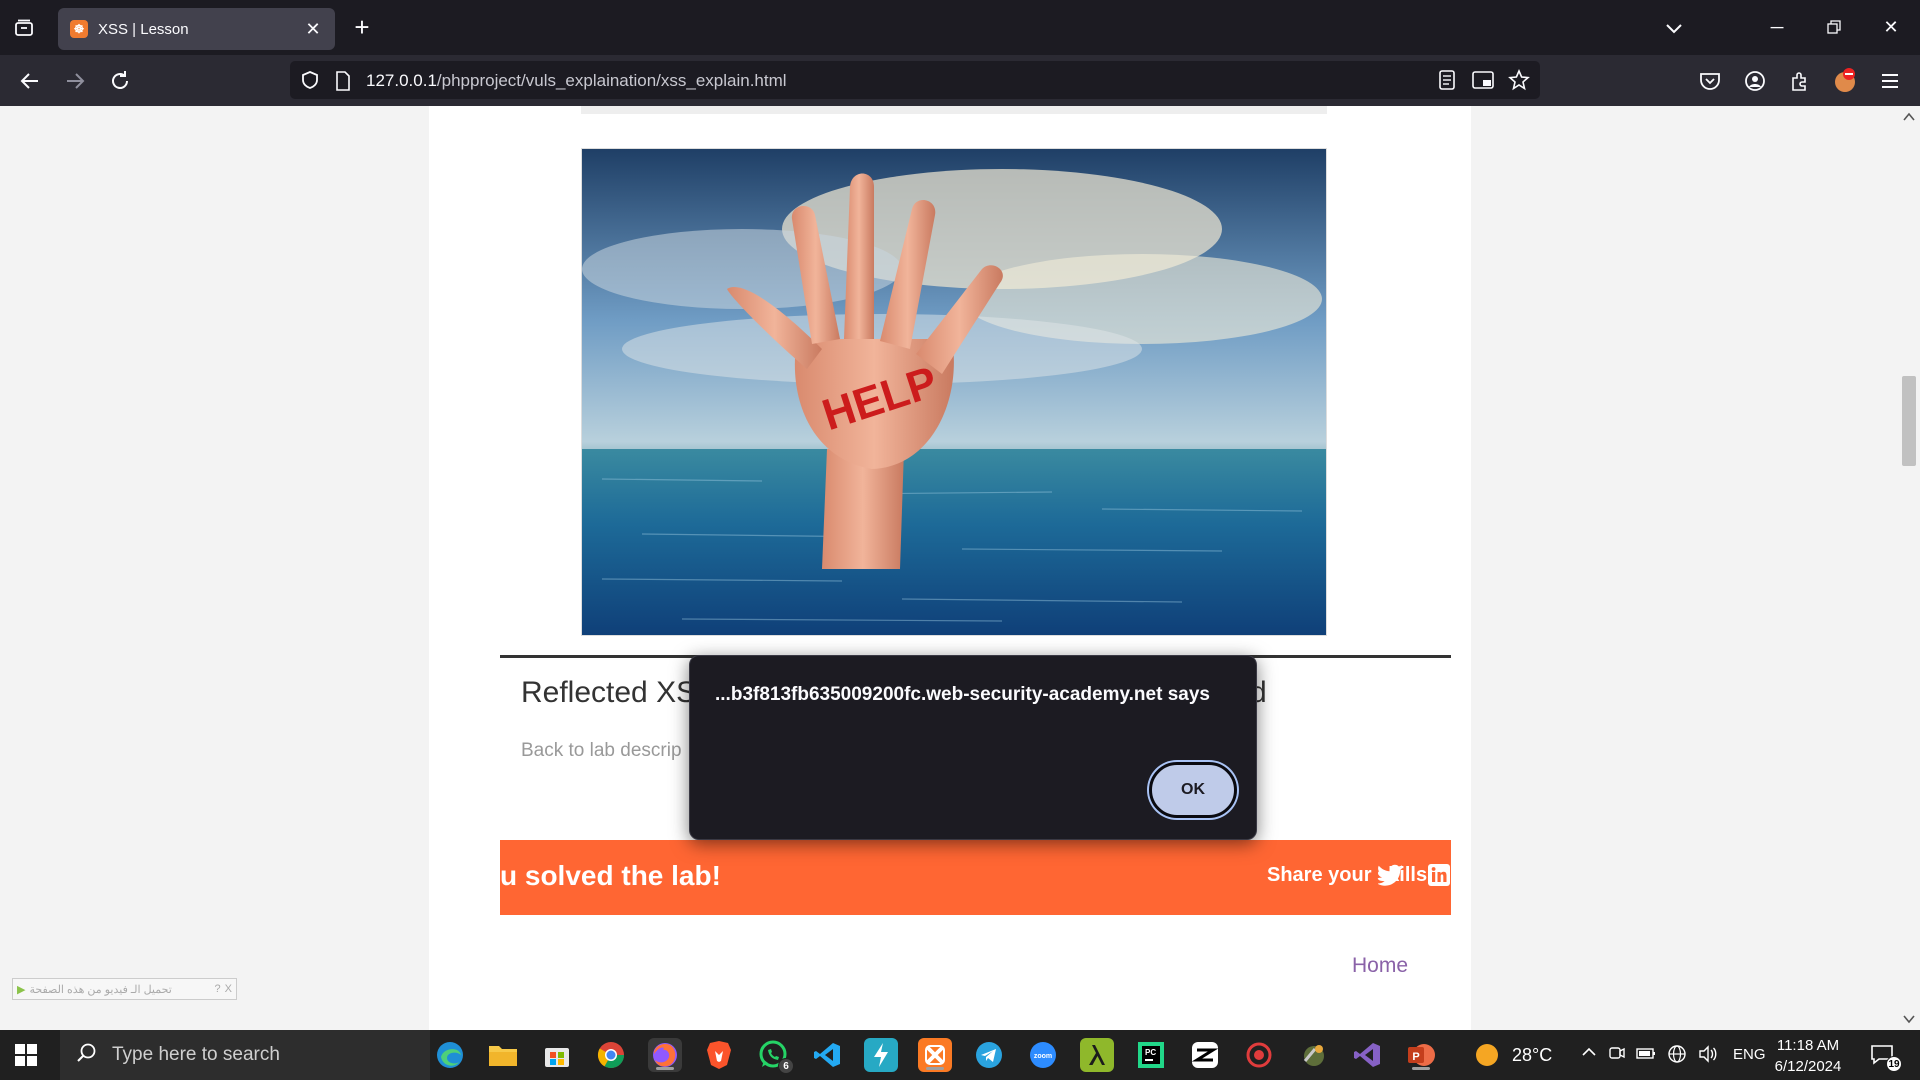  Describe the element at coordinates (1483, 80) in the screenshot. I see `picture-in-picture-icon` at that location.